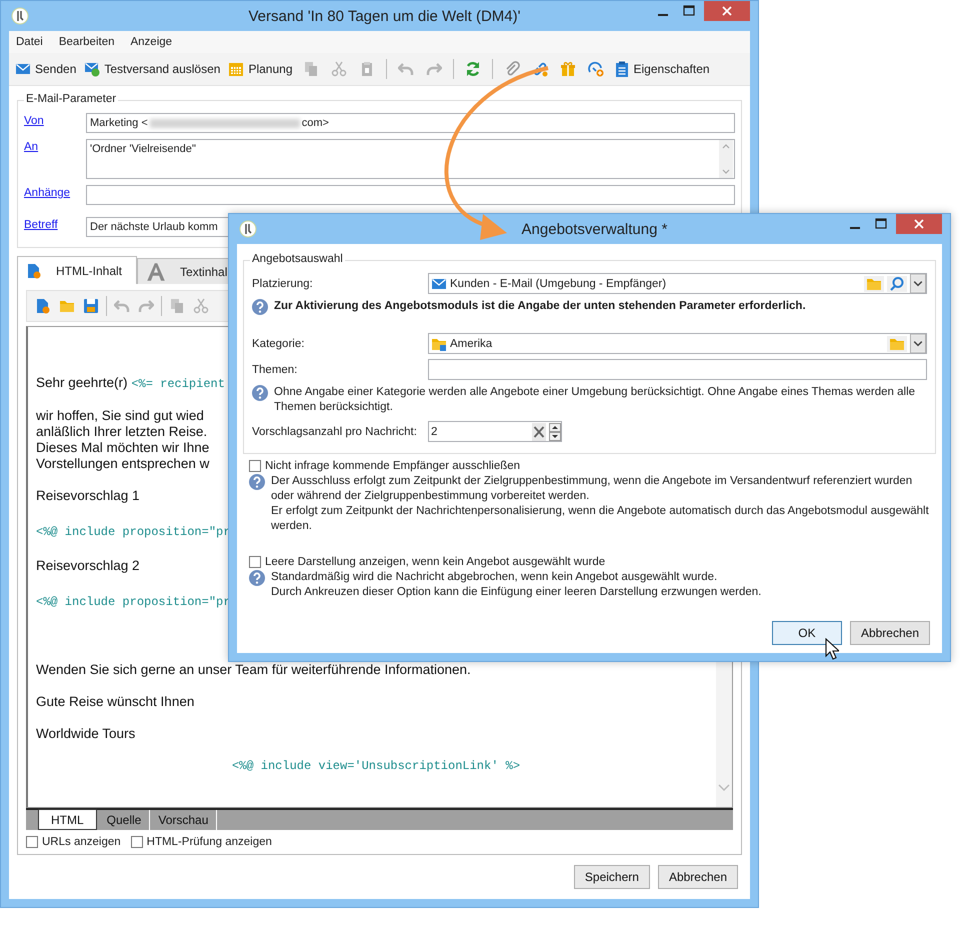  I want to click on field-link: Betreff, so click(55, 224).